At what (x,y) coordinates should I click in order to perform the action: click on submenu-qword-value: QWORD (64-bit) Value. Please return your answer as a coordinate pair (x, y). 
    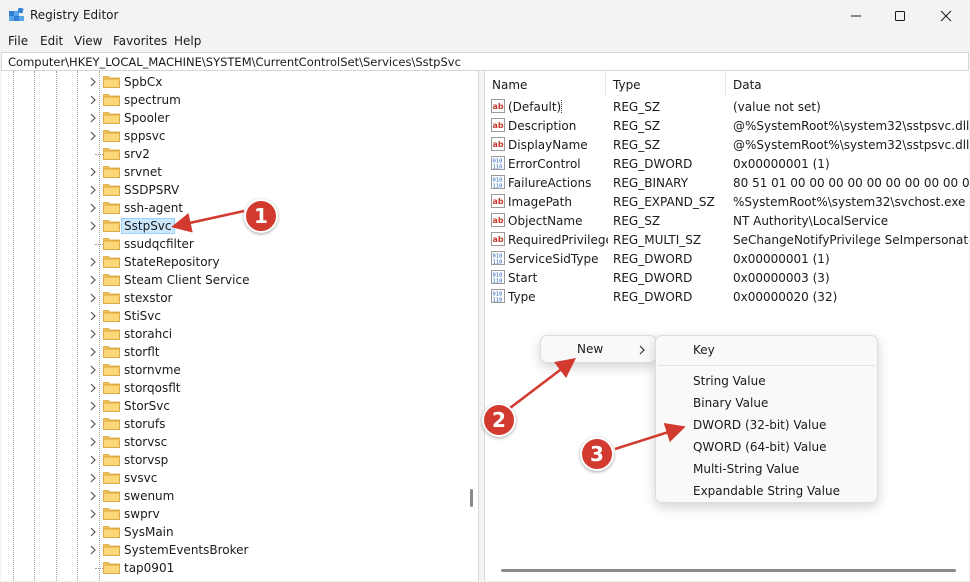
    Looking at the image, I should click on (760, 447).